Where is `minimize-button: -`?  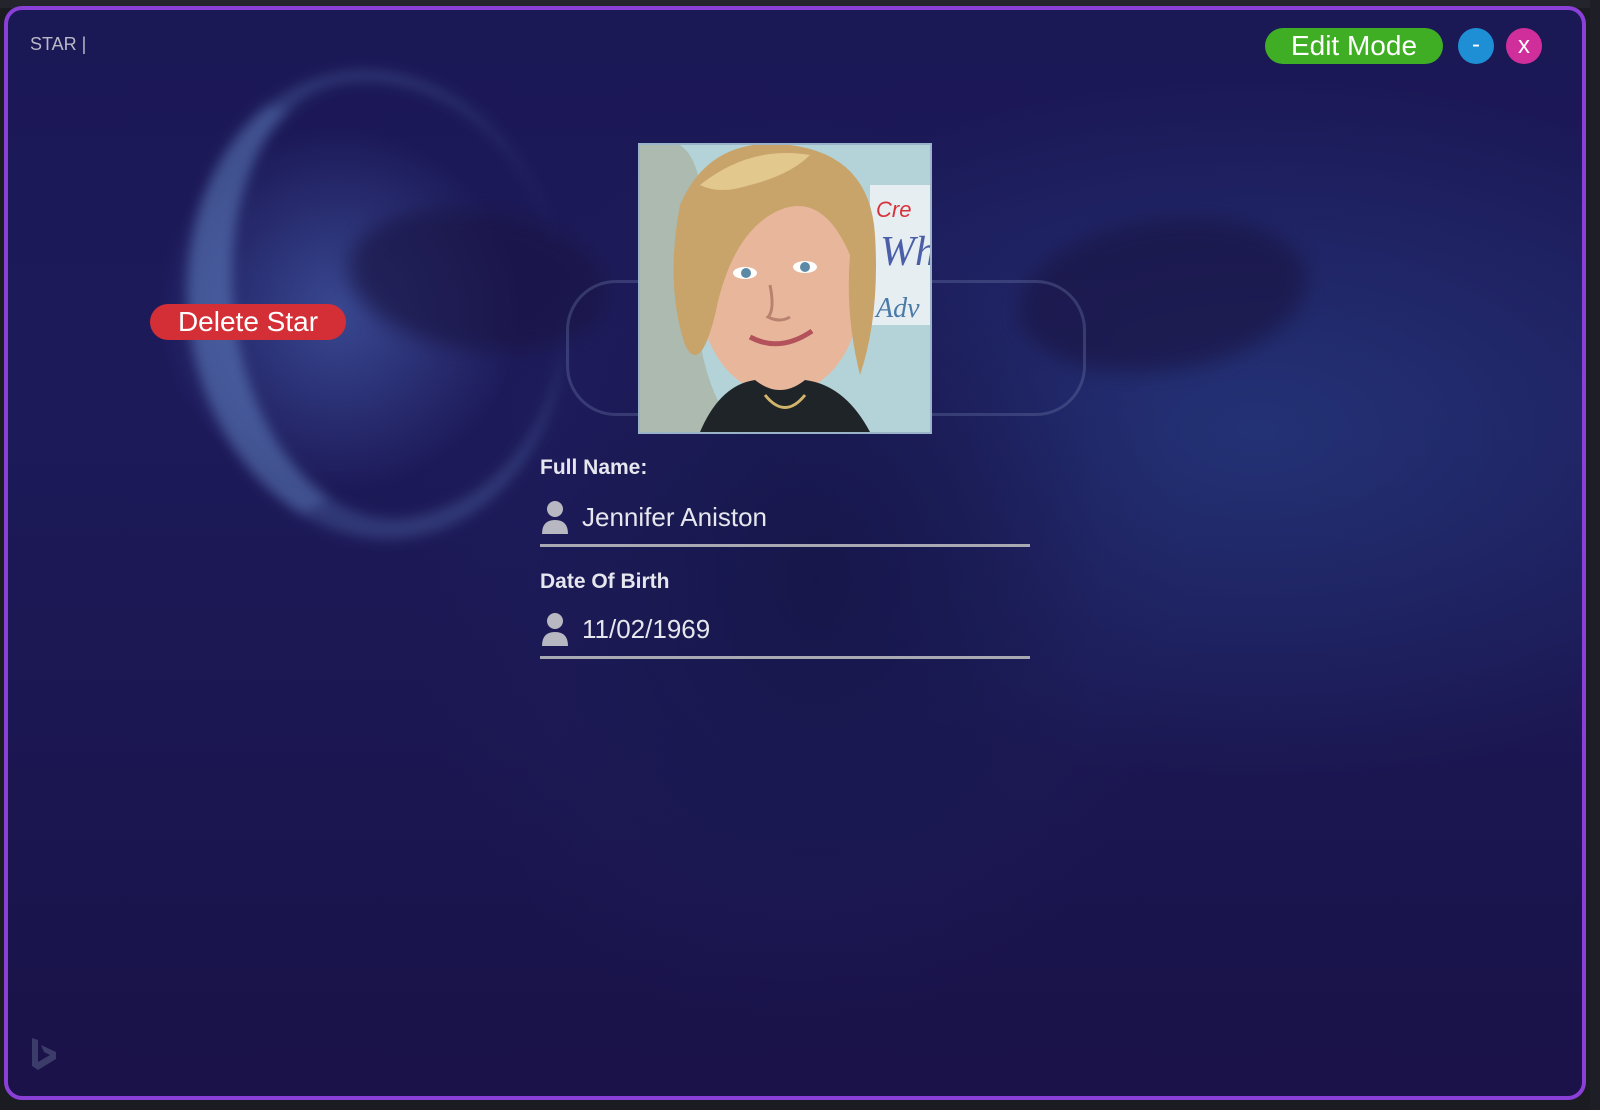
minimize-button: - is located at coordinates (1476, 46).